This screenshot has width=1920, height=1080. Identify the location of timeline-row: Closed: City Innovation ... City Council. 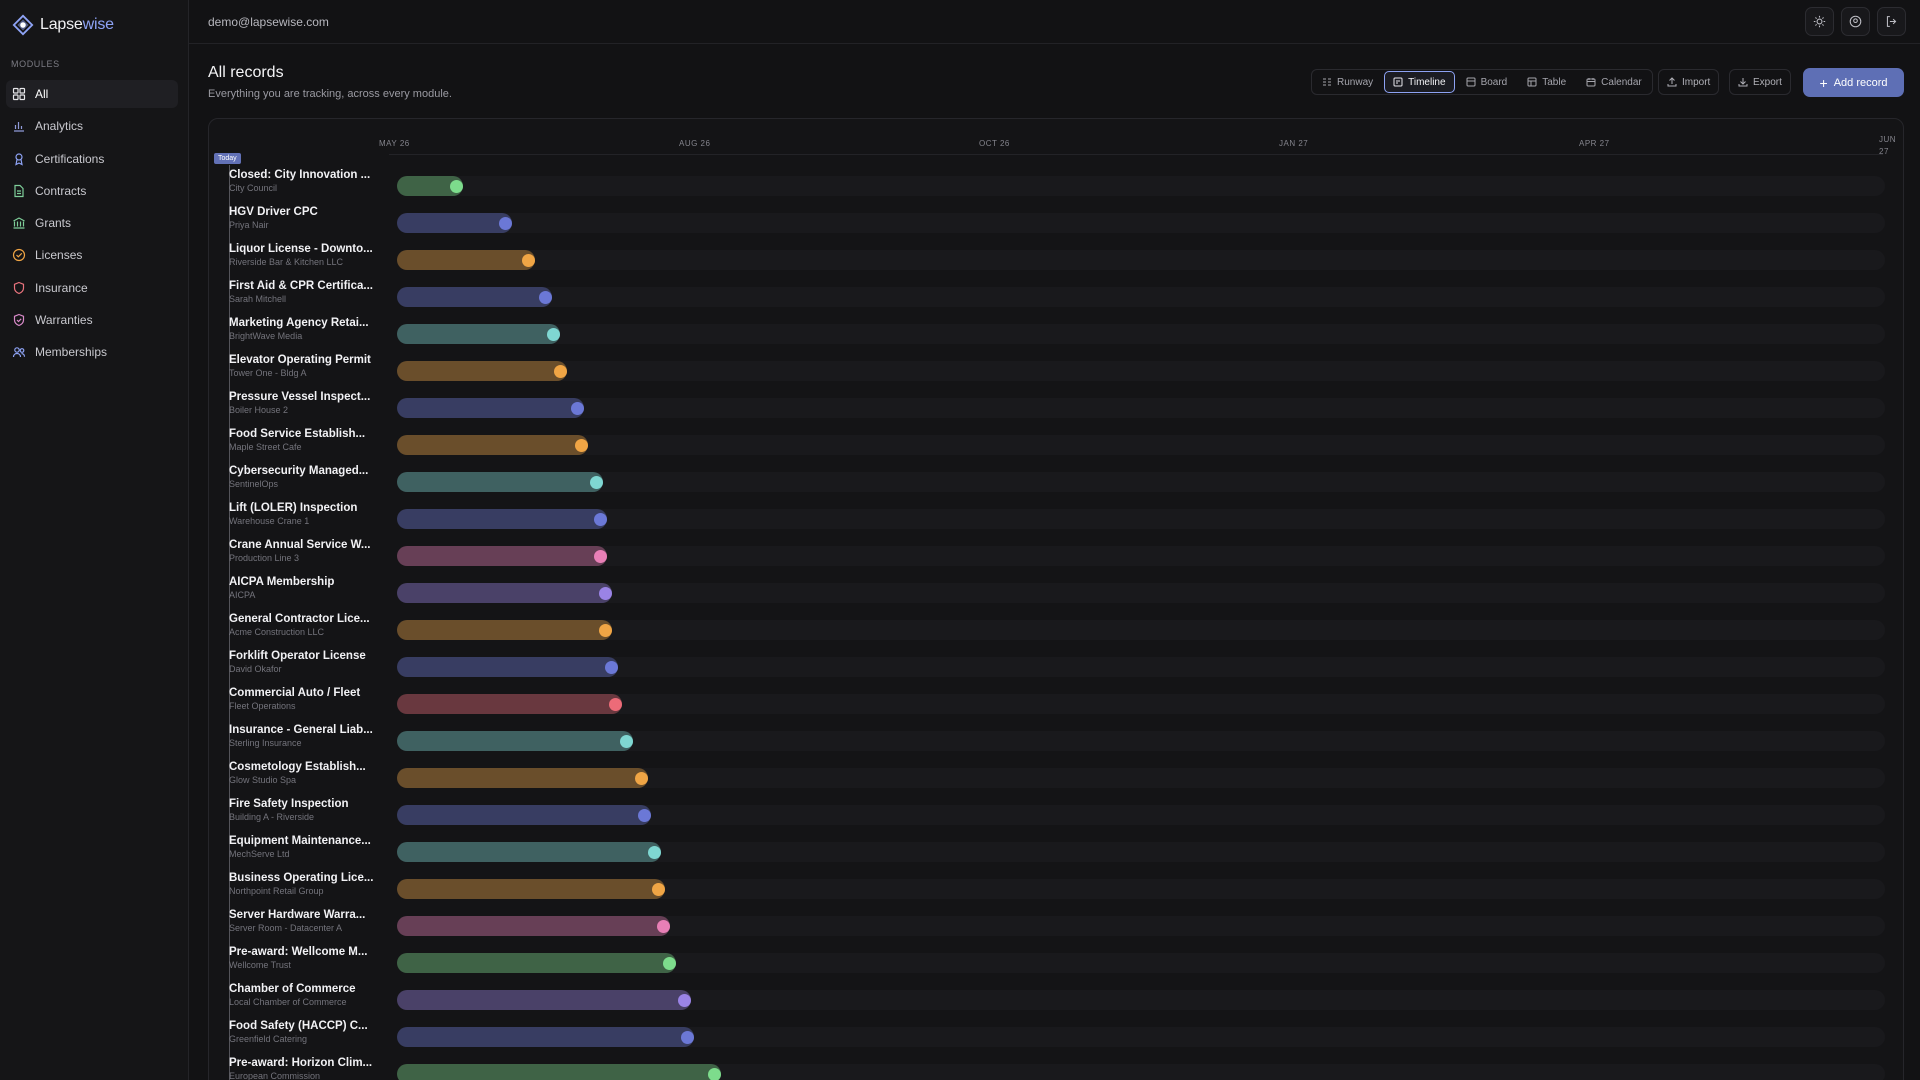
(1056, 184).